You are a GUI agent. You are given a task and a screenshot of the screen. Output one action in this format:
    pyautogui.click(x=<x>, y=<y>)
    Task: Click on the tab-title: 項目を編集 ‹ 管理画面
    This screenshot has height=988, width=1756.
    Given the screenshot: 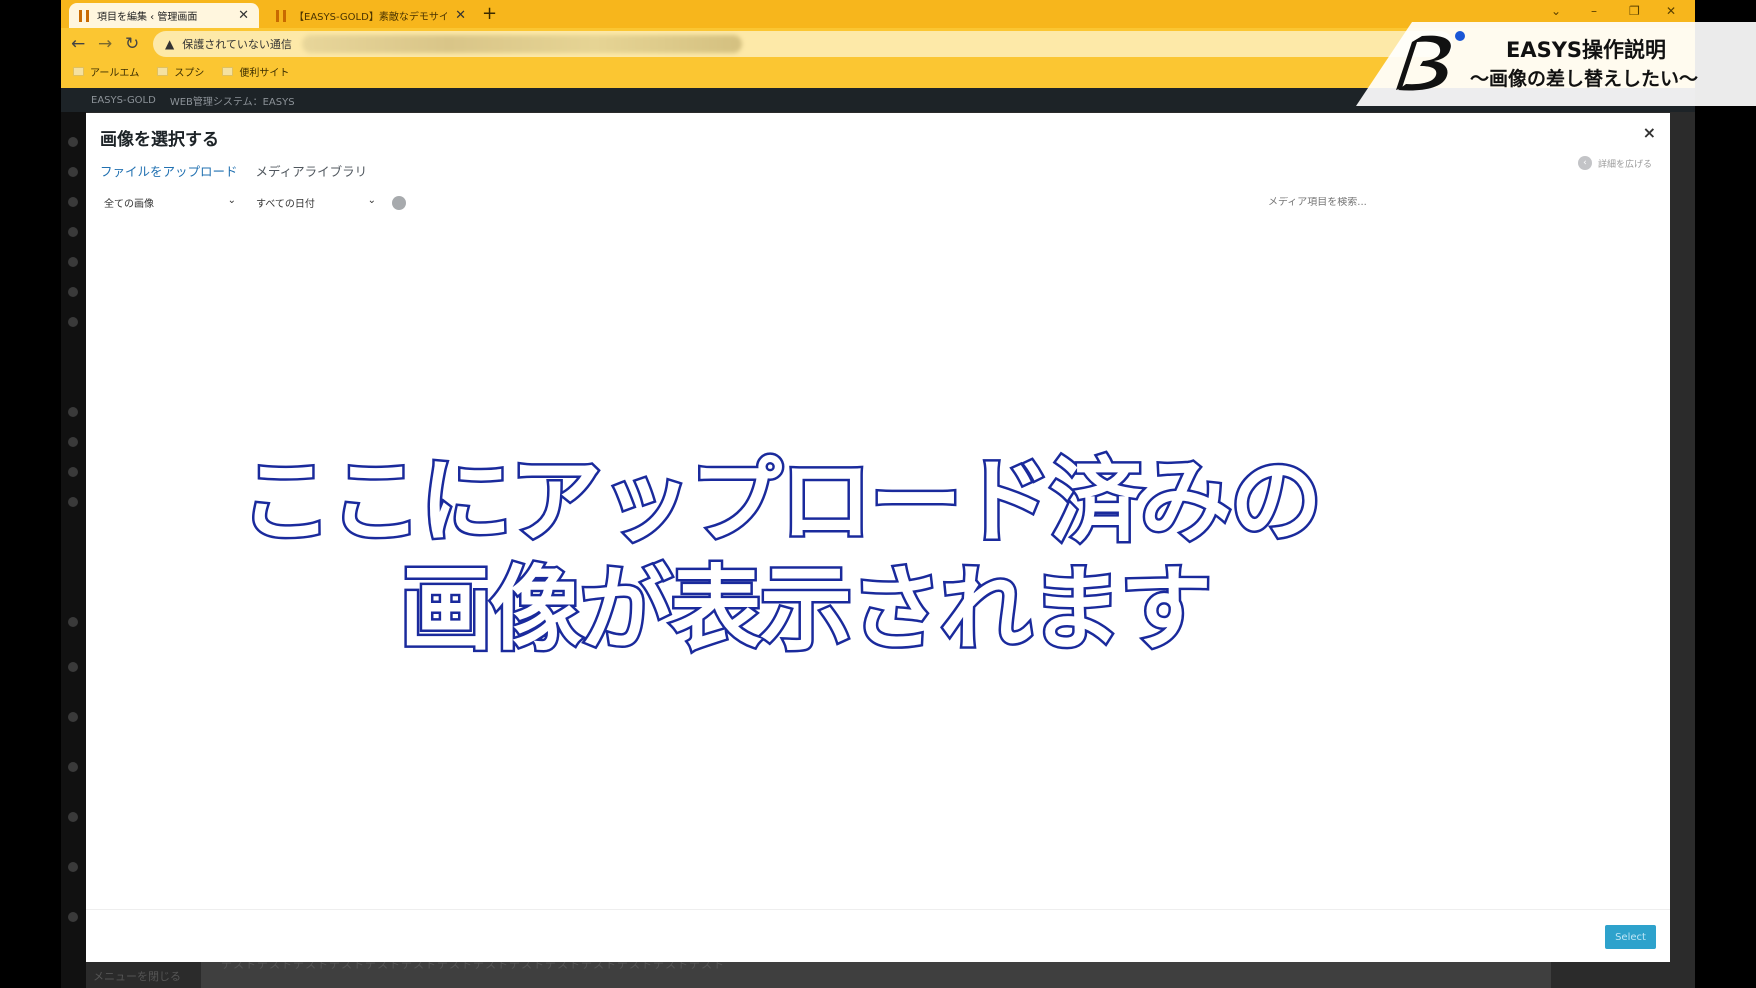 What is the action you would take?
    pyautogui.click(x=147, y=17)
    